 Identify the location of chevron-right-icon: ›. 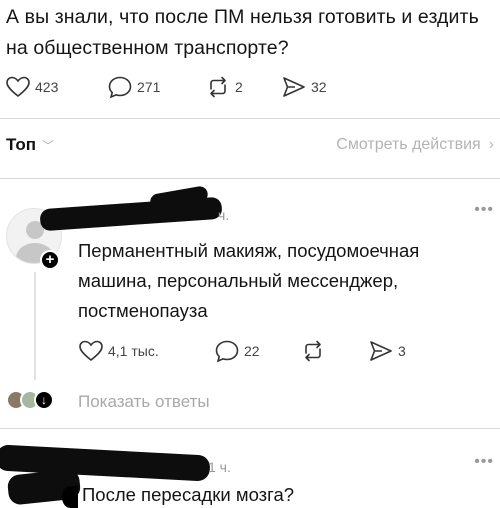
(491, 144).